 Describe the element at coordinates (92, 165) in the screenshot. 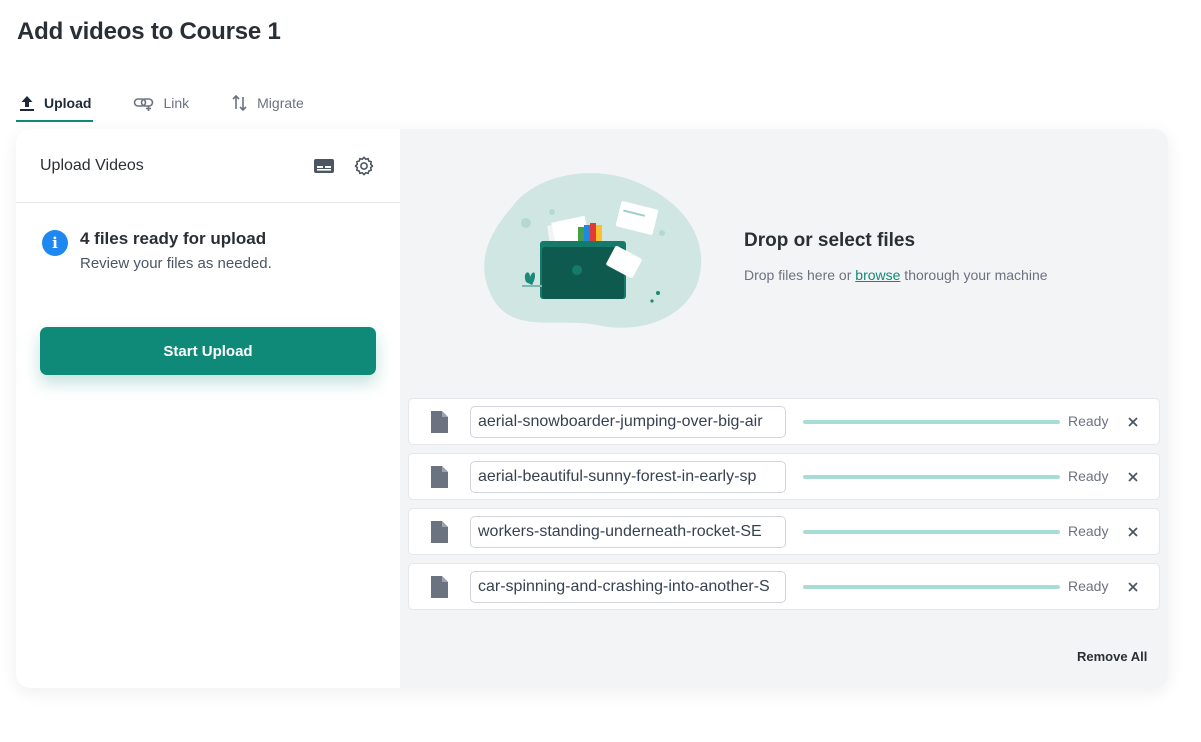

I see `panel-title: Upload Videos` at that location.